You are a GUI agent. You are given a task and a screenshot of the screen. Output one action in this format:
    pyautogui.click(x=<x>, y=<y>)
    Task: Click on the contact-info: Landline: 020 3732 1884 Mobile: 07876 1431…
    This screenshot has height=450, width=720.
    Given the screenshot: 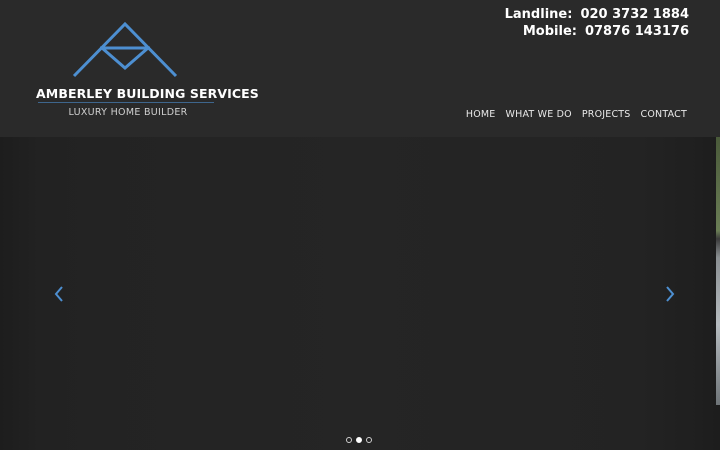 What is the action you would take?
    pyautogui.click(x=597, y=23)
    